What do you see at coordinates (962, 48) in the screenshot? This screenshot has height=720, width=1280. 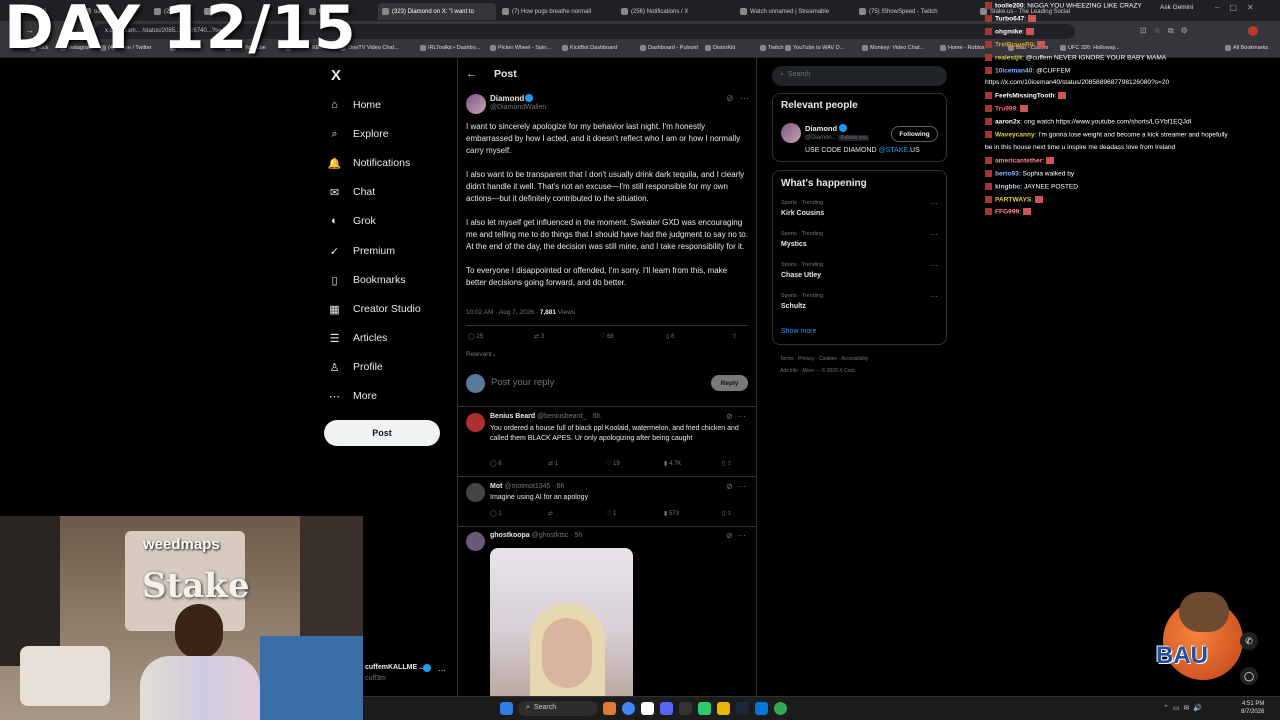 I see `bookmark-item: Home - Roblox` at bounding box center [962, 48].